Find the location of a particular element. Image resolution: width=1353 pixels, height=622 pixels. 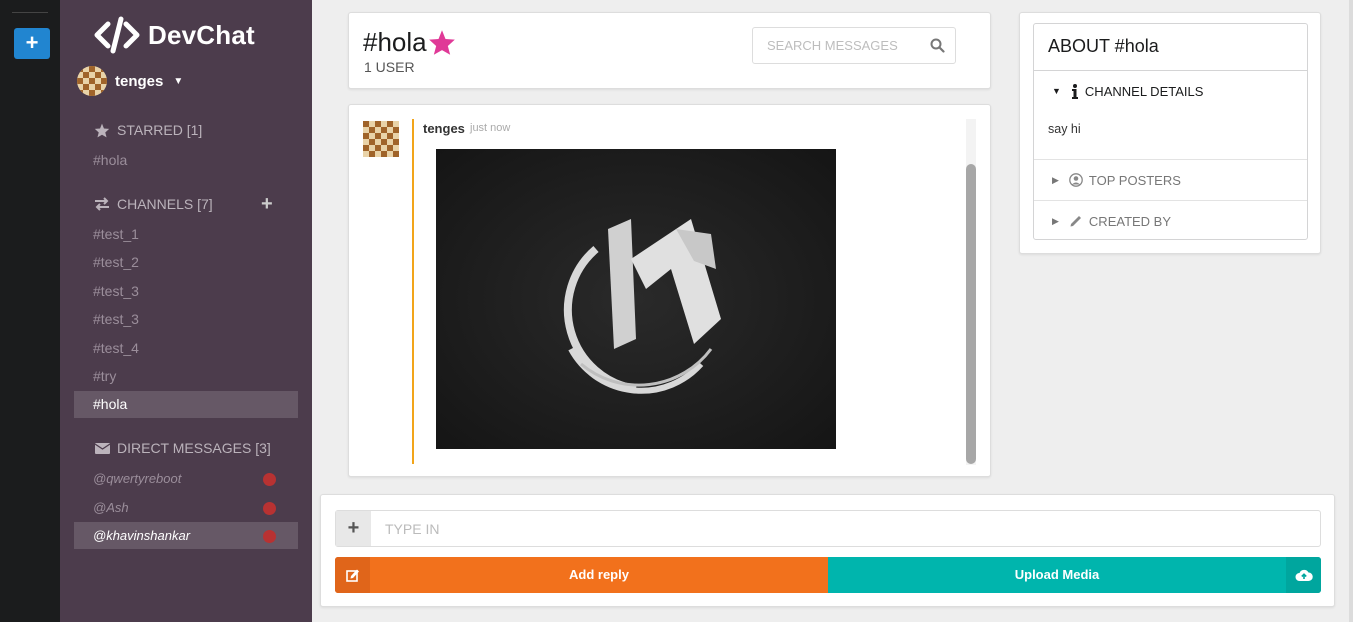

starred-header: STARRED [1] is located at coordinates (147, 130).